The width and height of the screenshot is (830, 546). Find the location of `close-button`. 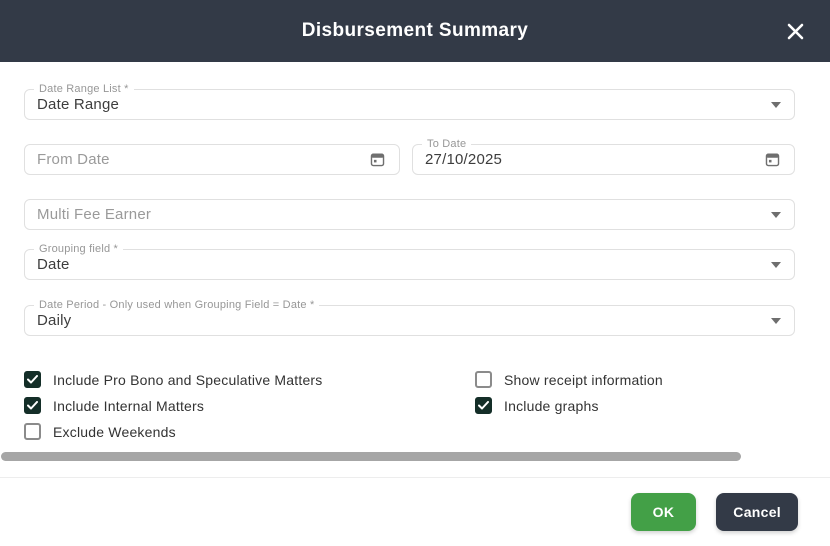

close-button is located at coordinates (795, 31).